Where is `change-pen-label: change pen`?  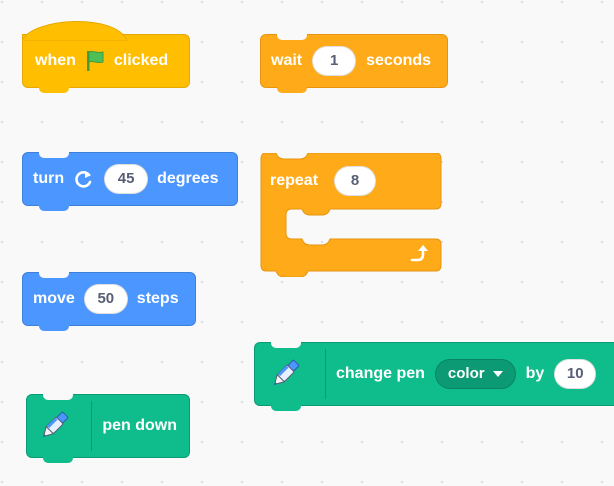 change-pen-label: change pen is located at coordinates (380, 373).